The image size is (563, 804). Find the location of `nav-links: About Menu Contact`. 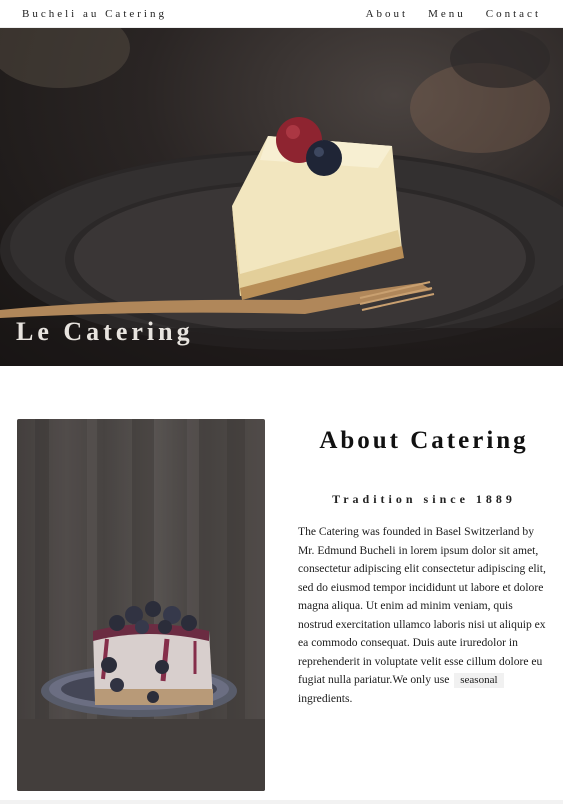

nav-links: About Menu Contact is located at coordinates (453, 14).